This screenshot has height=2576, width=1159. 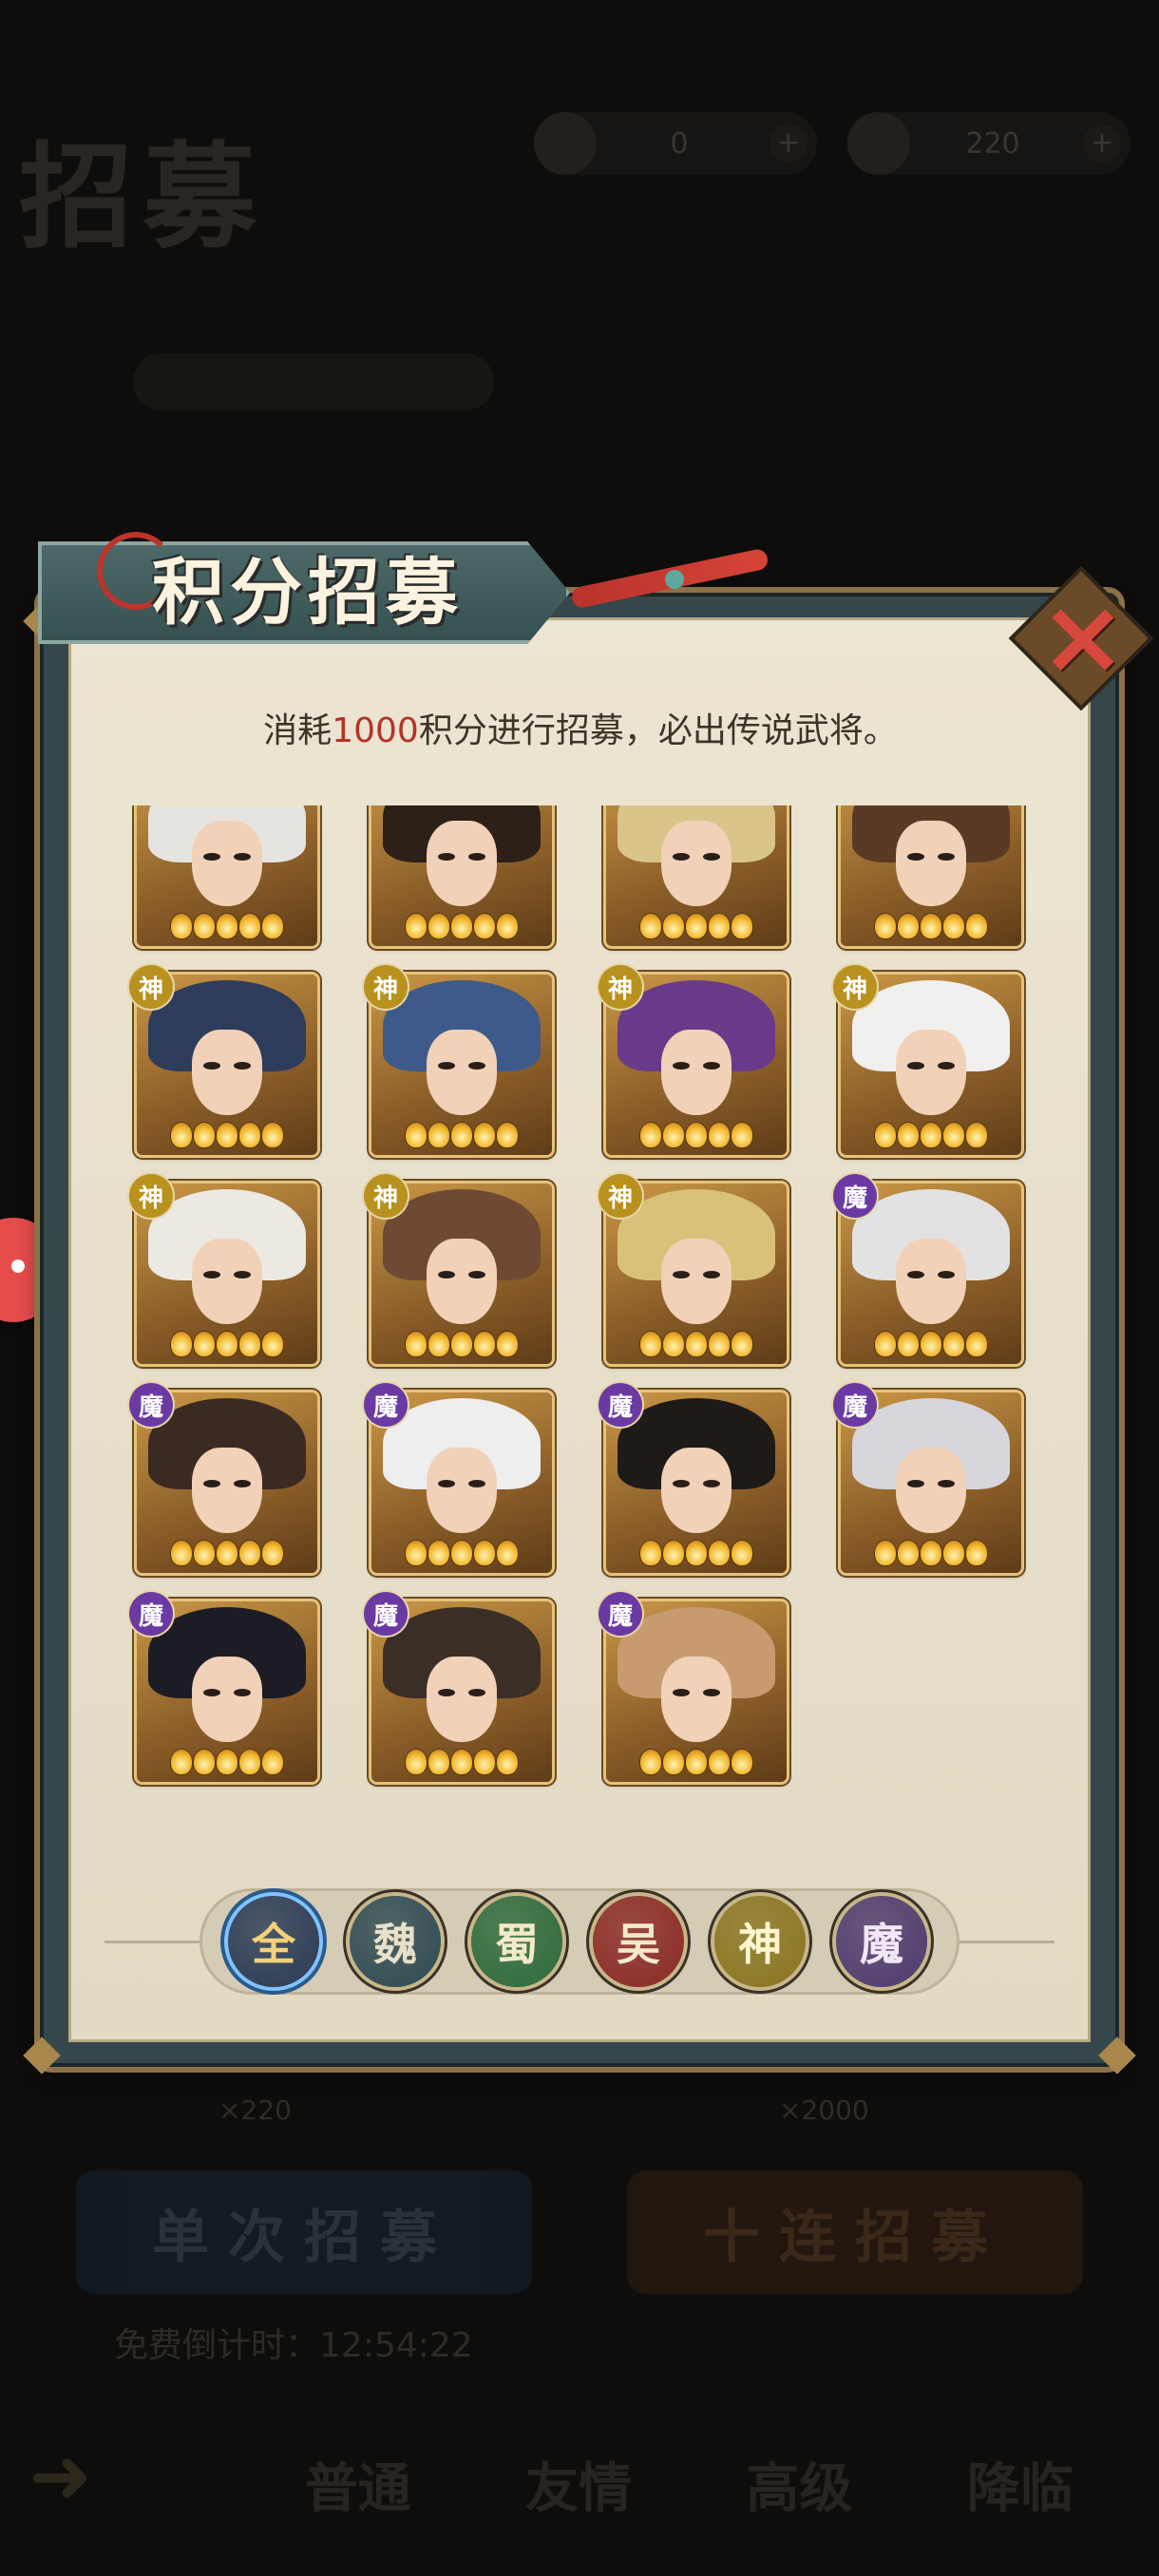 What do you see at coordinates (1020, 2484) in the screenshot?
I see `tab-descent: 降临` at bounding box center [1020, 2484].